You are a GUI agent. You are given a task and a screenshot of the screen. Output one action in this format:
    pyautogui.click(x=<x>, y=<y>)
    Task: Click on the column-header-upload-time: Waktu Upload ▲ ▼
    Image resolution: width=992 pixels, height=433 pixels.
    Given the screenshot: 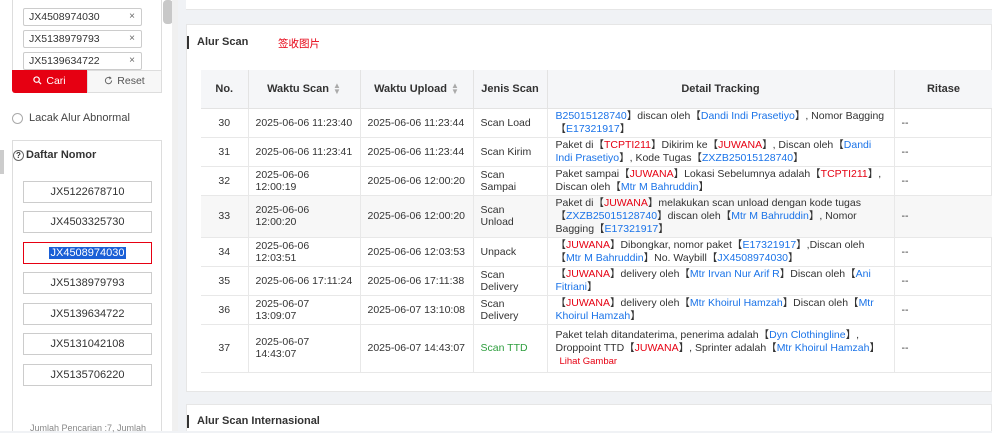 What is the action you would take?
    pyautogui.click(x=417, y=89)
    